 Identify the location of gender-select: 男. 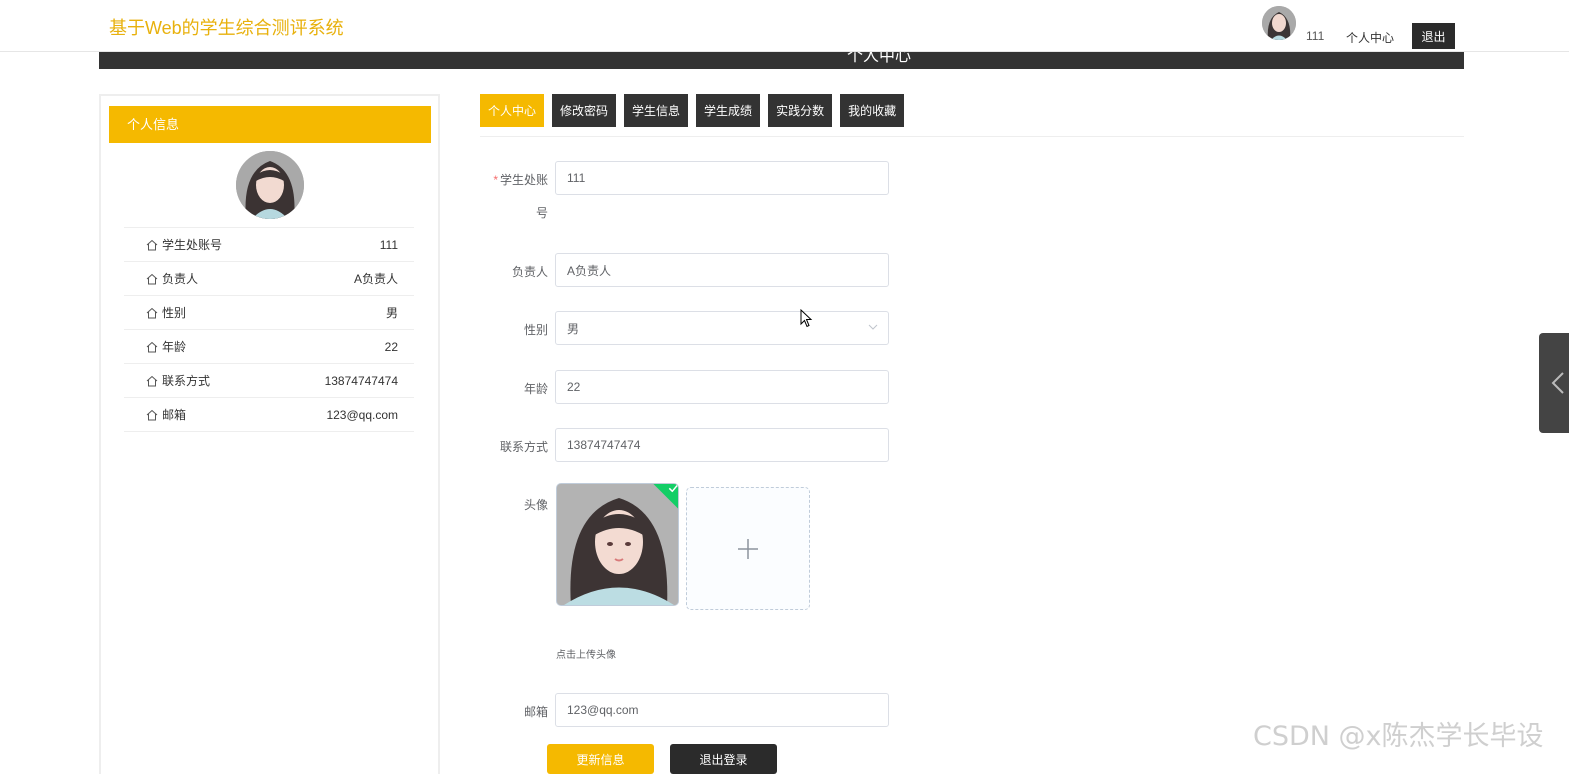
(722, 328).